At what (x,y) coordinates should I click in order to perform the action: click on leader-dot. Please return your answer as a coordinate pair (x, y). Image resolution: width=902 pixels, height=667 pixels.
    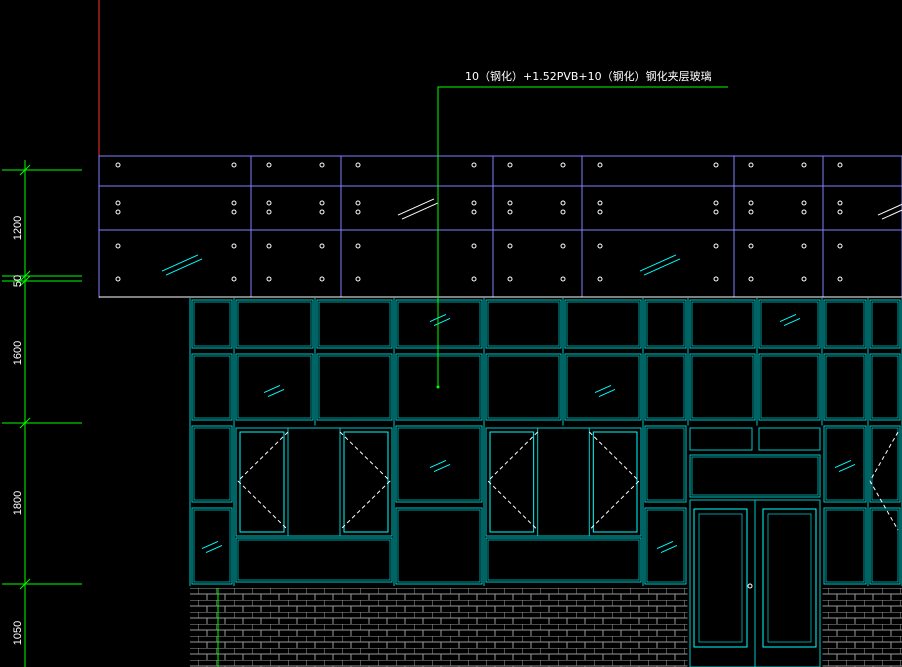
    Looking at the image, I should click on (438, 387).